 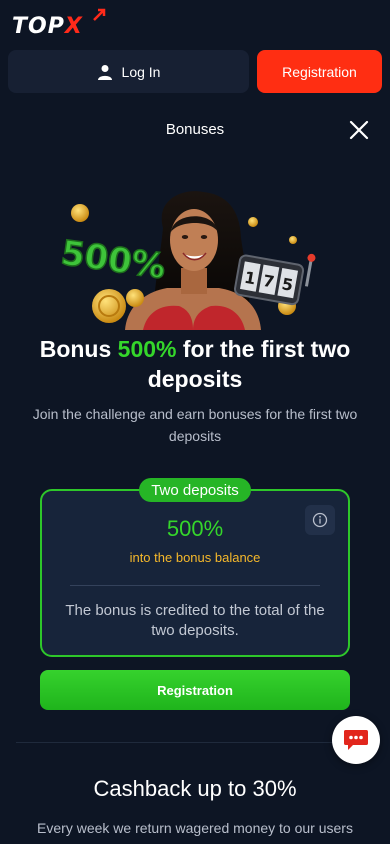 What do you see at coordinates (195, 364) in the screenshot?
I see `bonus-headline: Bonus 500% for the first two deposits` at bounding box center [195, 364].